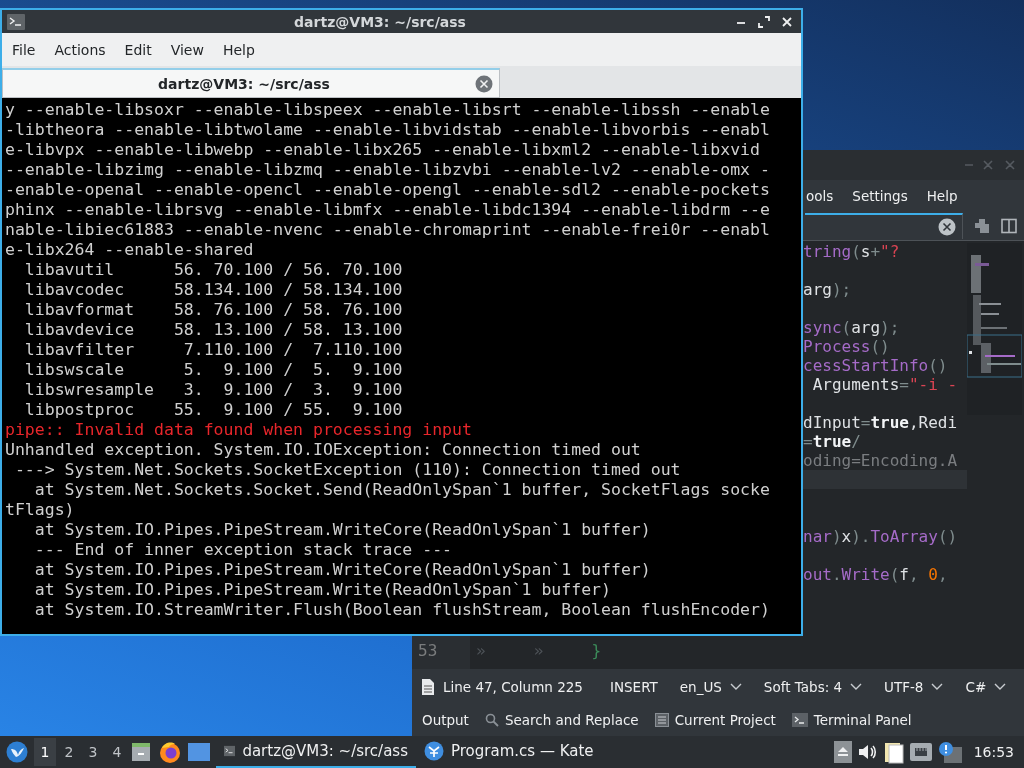  Describe the element at coordinates (710, 687) in the screenshot. I see `status-dropdown: en_US` at that location.